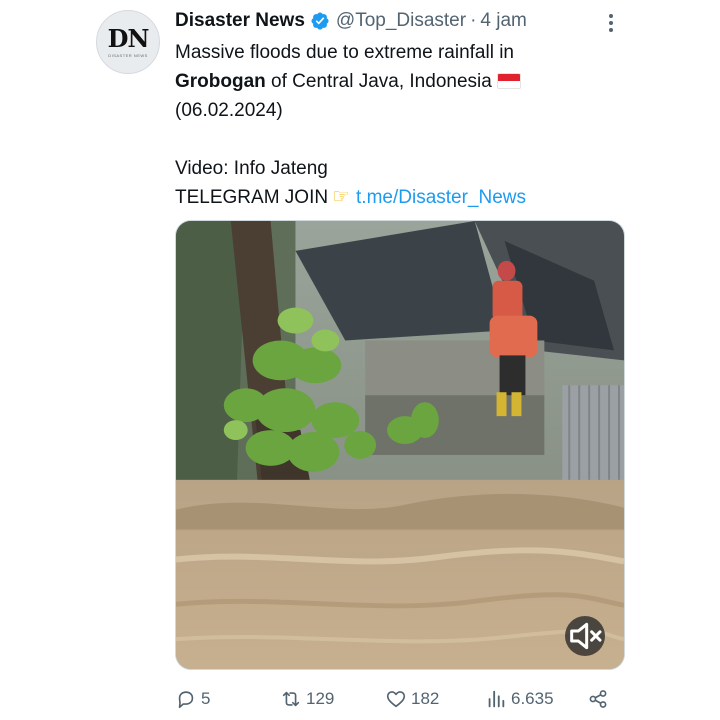 Image resolution: width=720 pixels, height=720 pixels. I want to click on tweet-text-line-2-rest: of Central Java, Indonesia, so click(378, 81).